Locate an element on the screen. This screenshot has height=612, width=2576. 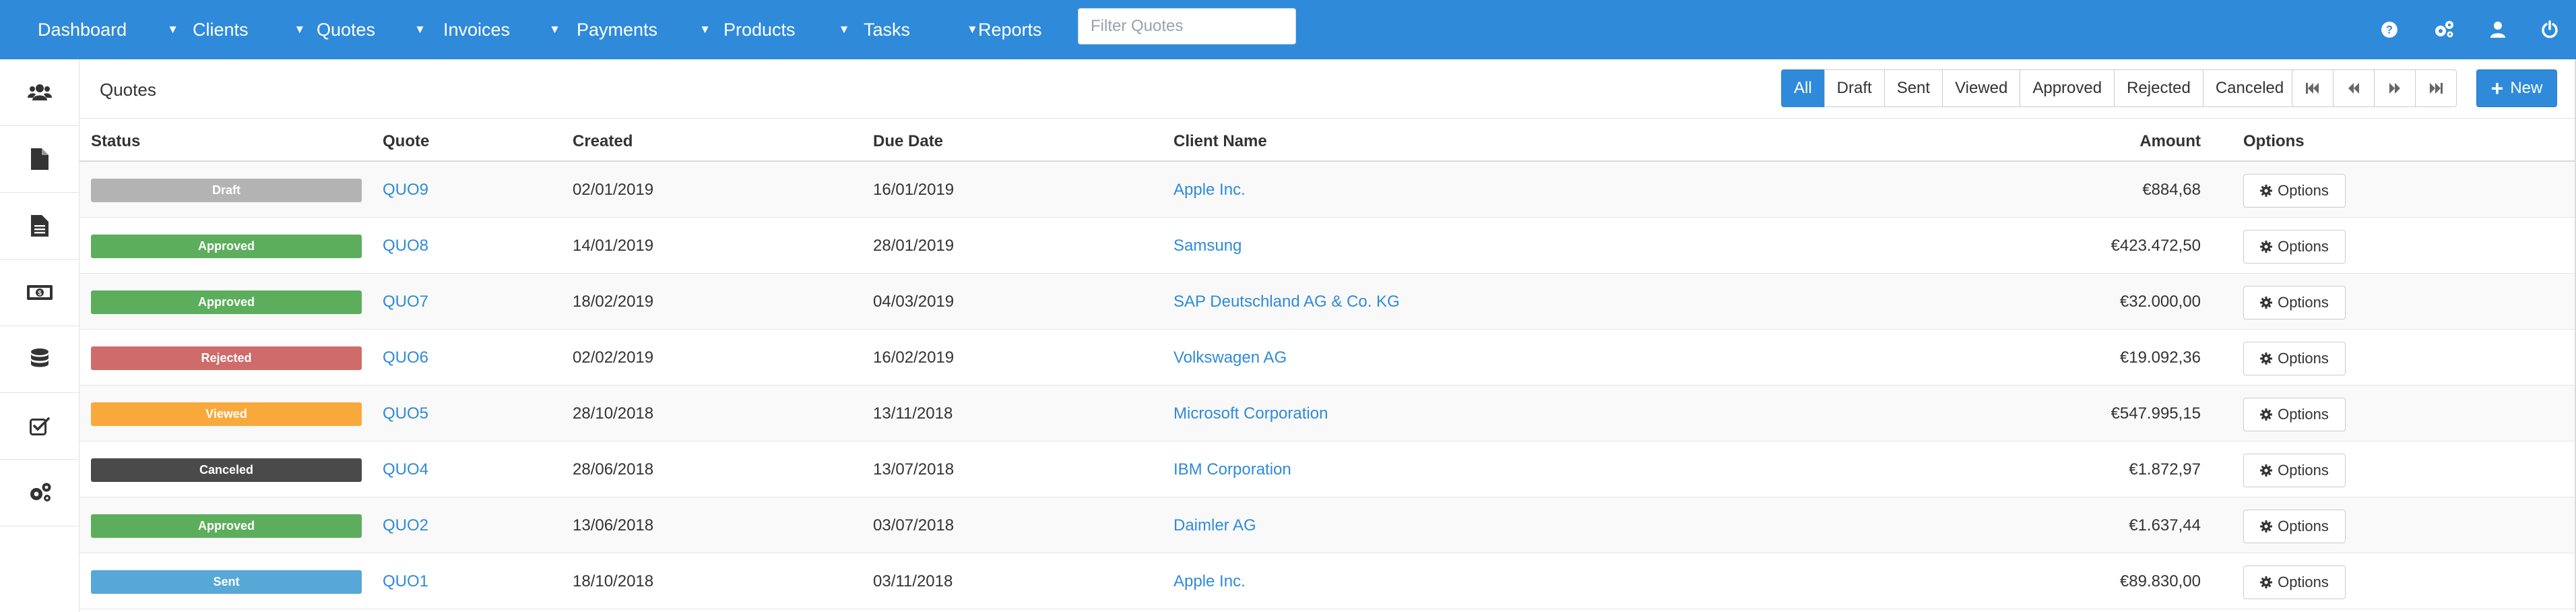
first-page-button is located at coordinates (2313, 88).